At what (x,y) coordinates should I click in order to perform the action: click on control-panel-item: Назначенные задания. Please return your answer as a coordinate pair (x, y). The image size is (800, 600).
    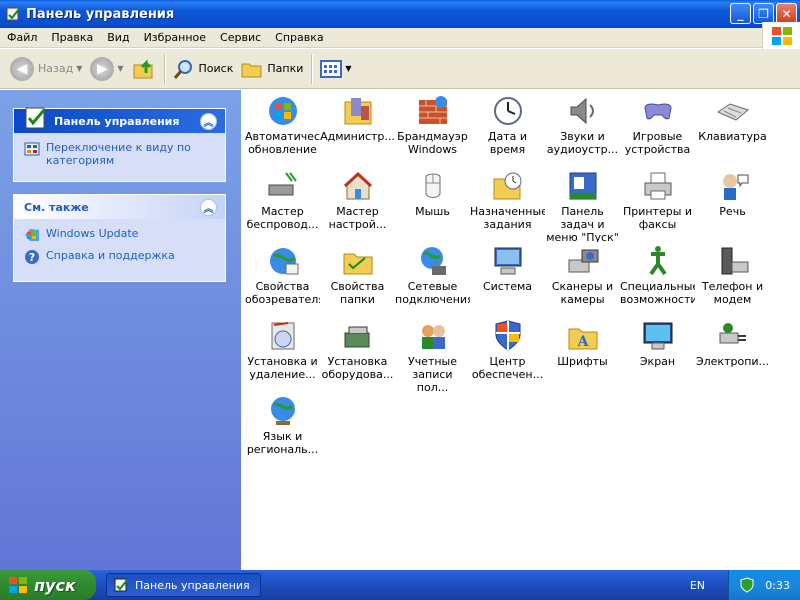
    Looking at the image, I should click on (507, 204).